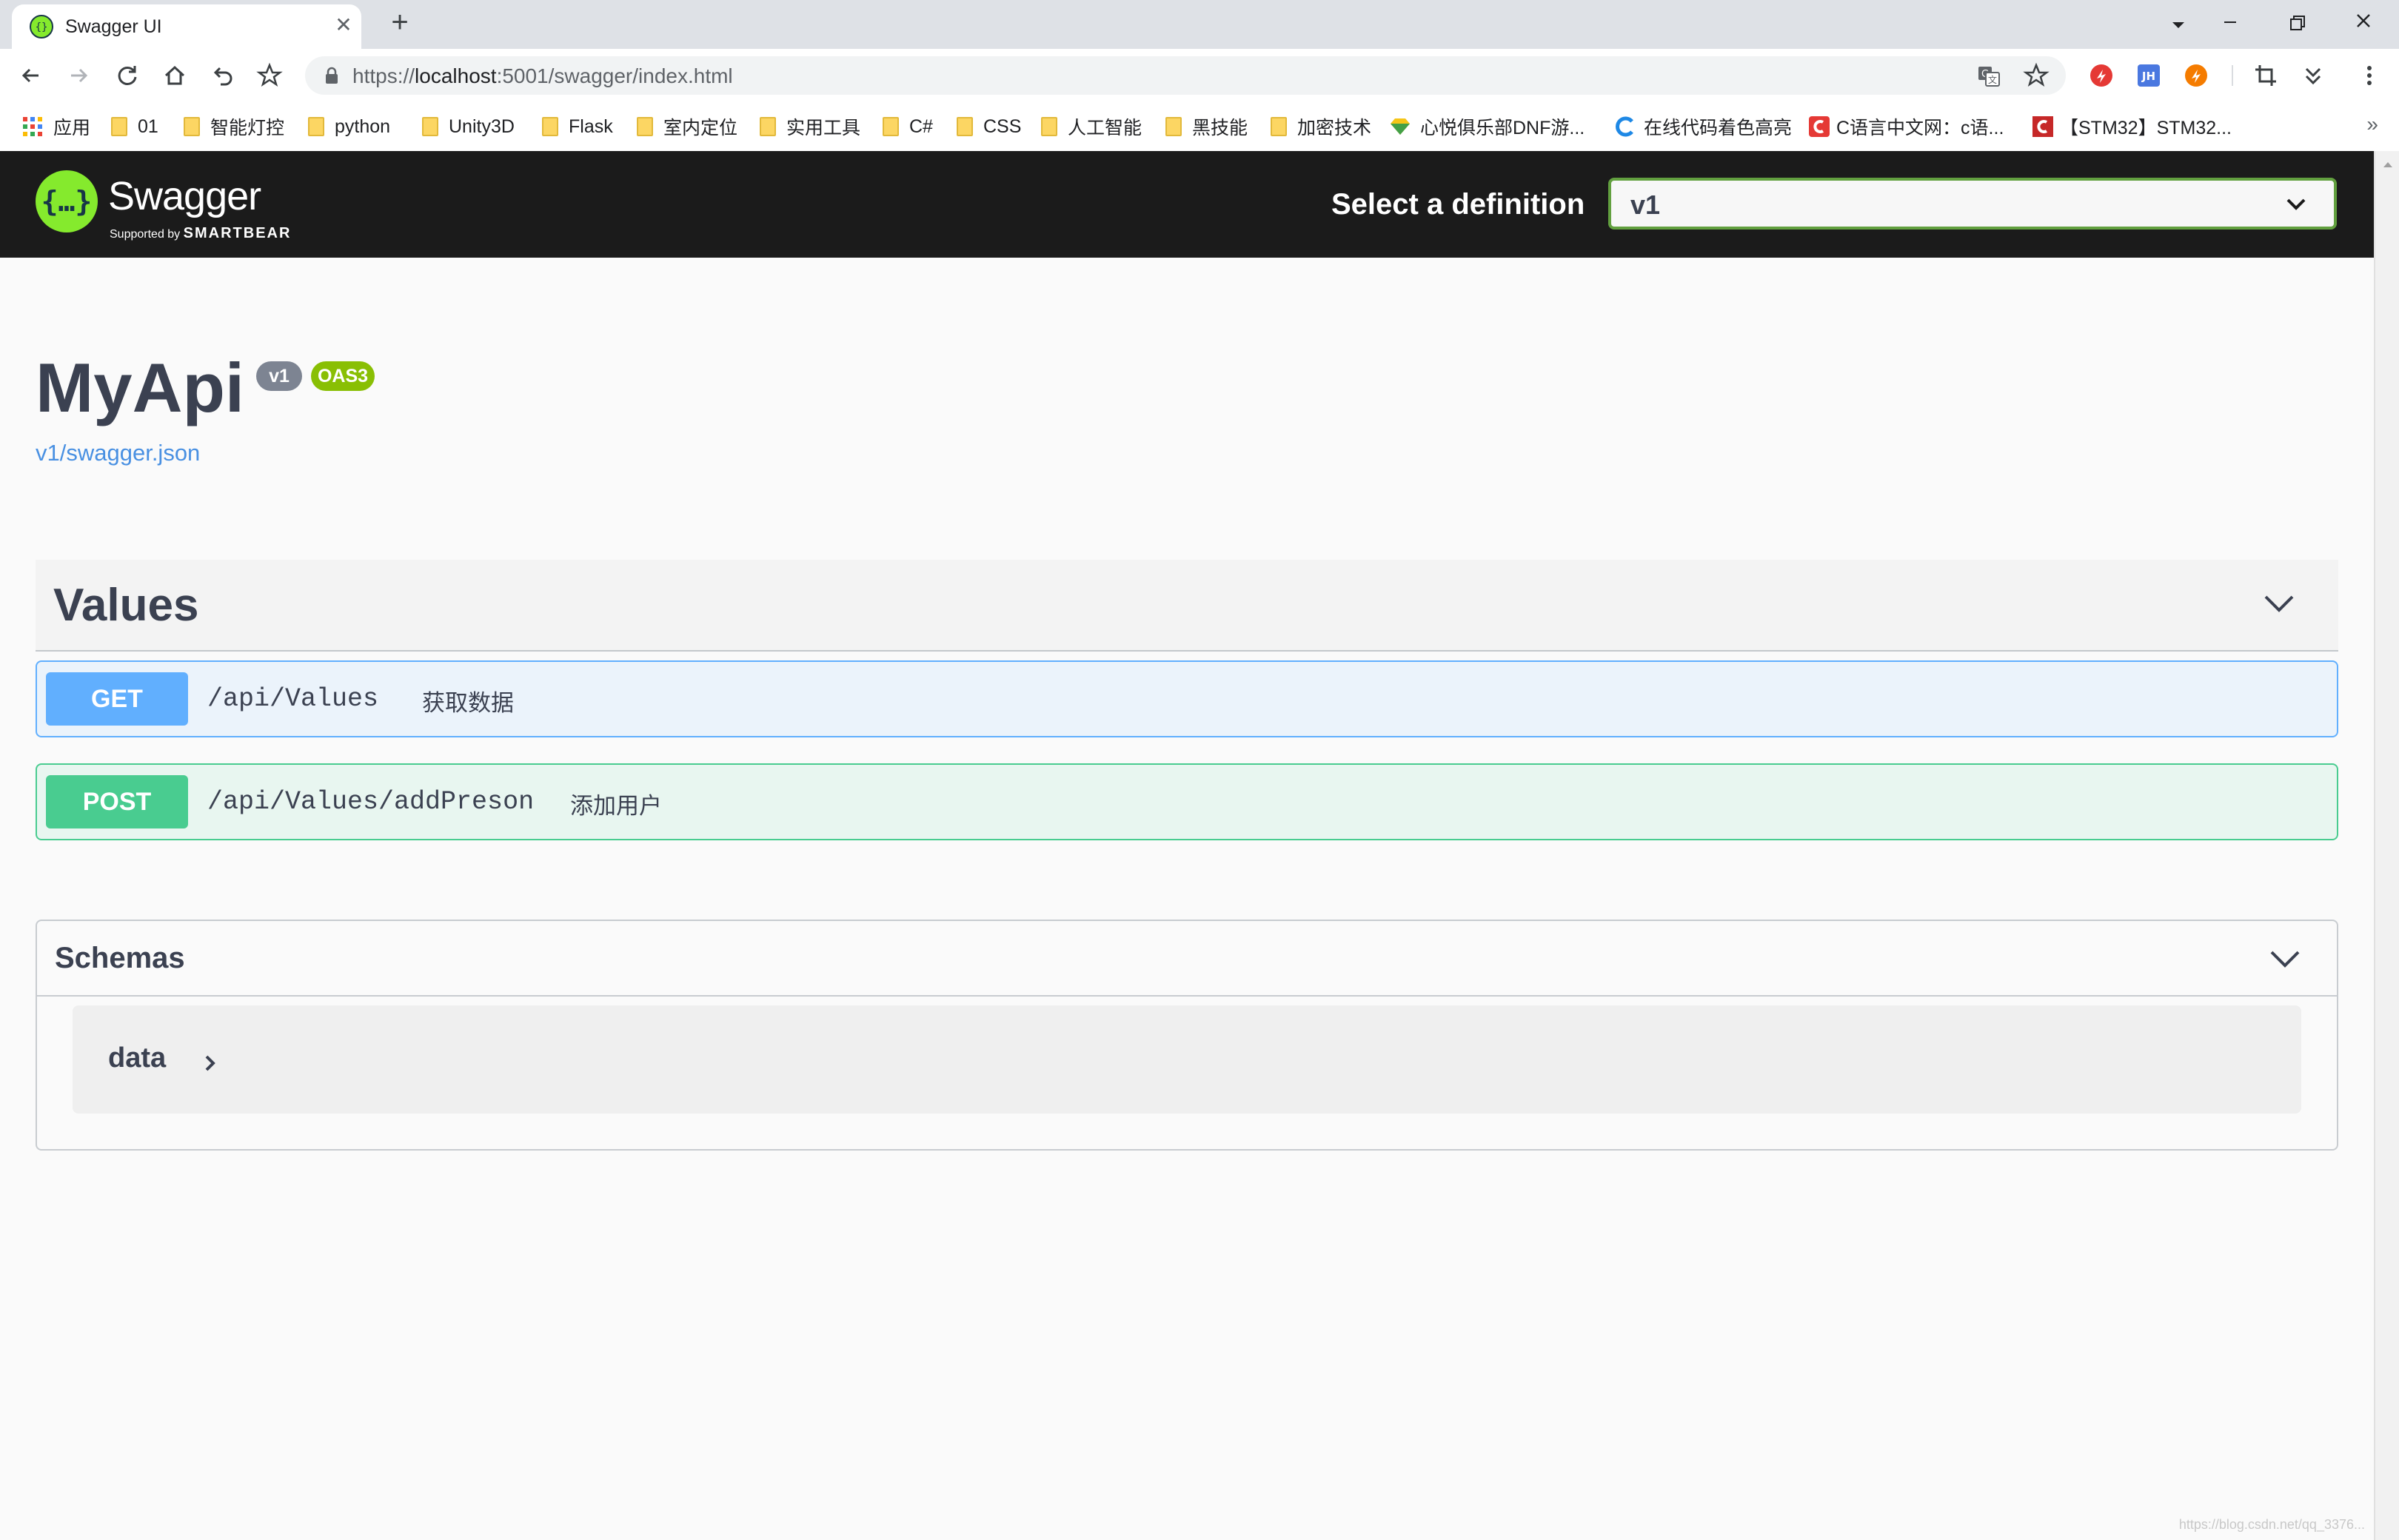 This screenshot has width=2399, height=1540. What do you see at coordinates (2101, 75) in the screenshot?
I see `extension-red-icon` at bounding box center [2101, 75].